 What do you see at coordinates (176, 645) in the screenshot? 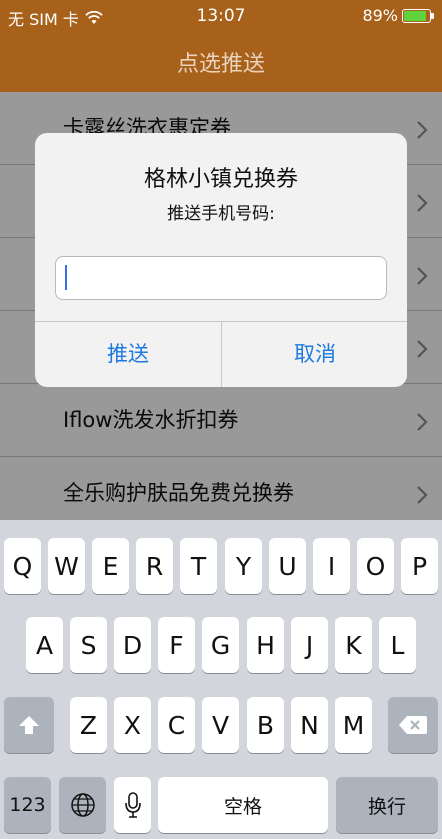
I see `key-f: F` at bounding box center [176, 645].